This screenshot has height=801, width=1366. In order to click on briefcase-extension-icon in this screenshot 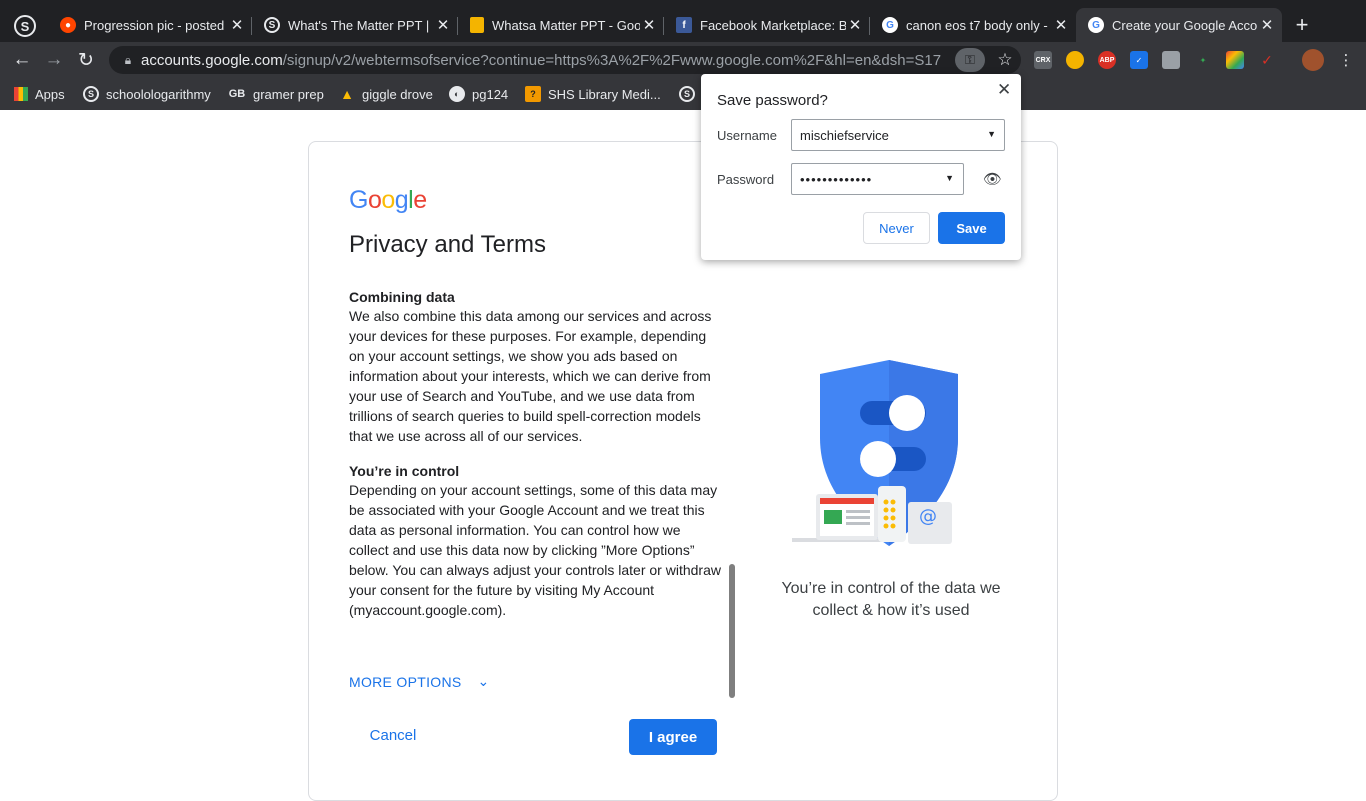, I will do `click(1171, 60)`.